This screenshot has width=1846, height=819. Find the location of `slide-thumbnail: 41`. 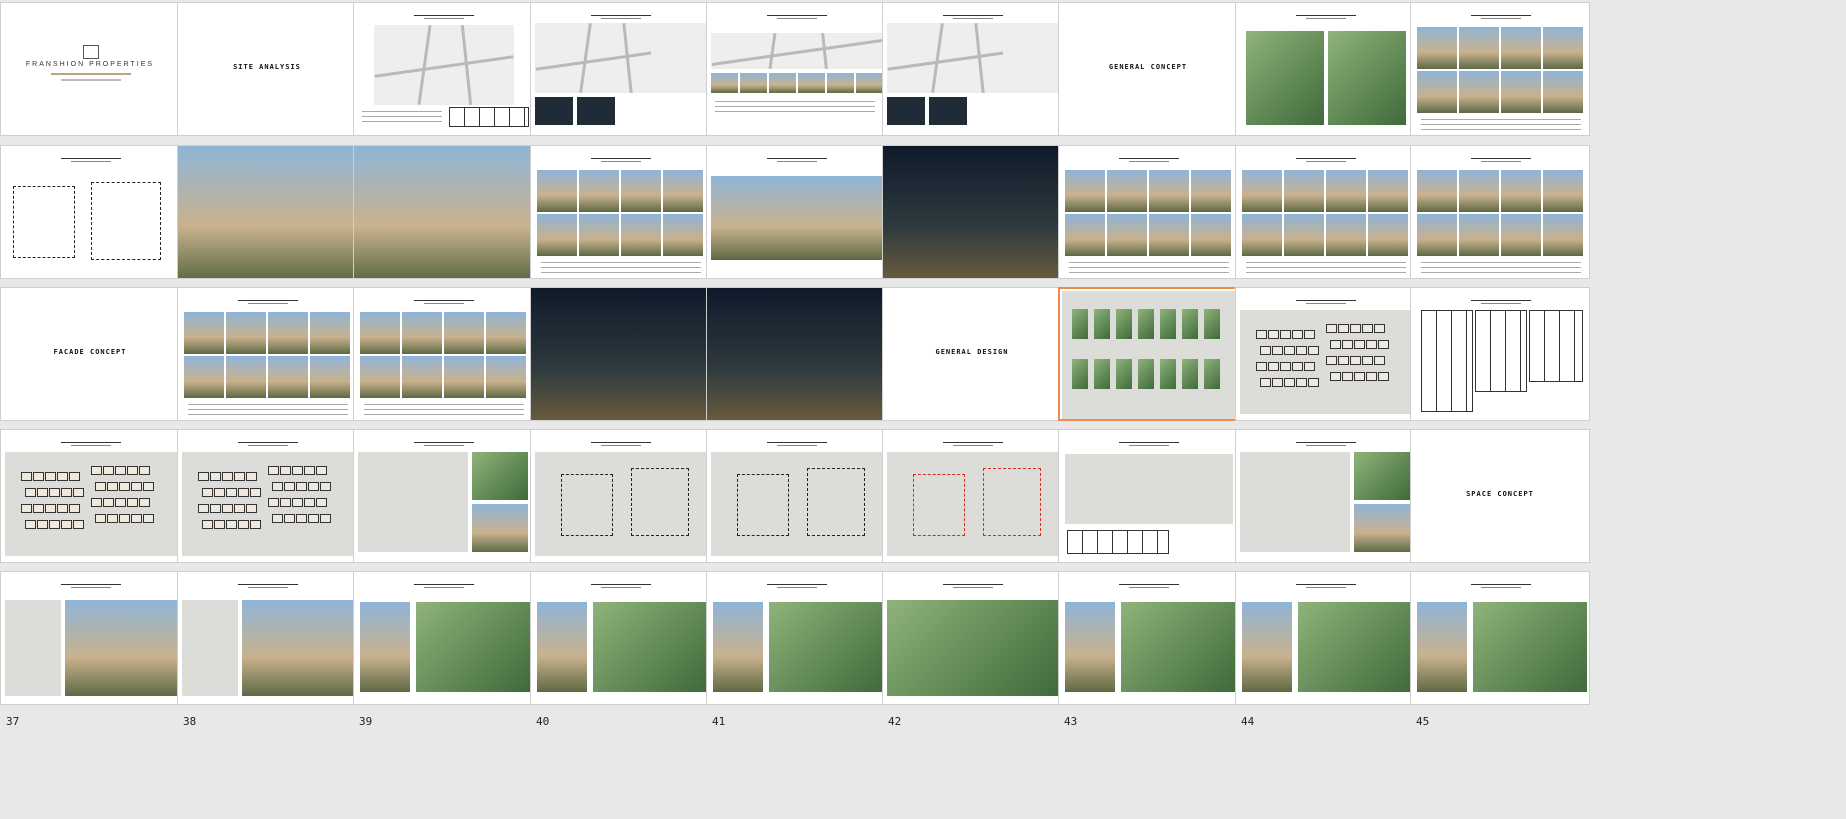

slide-thumbnail: 41 is located at coordinates (796, 651).